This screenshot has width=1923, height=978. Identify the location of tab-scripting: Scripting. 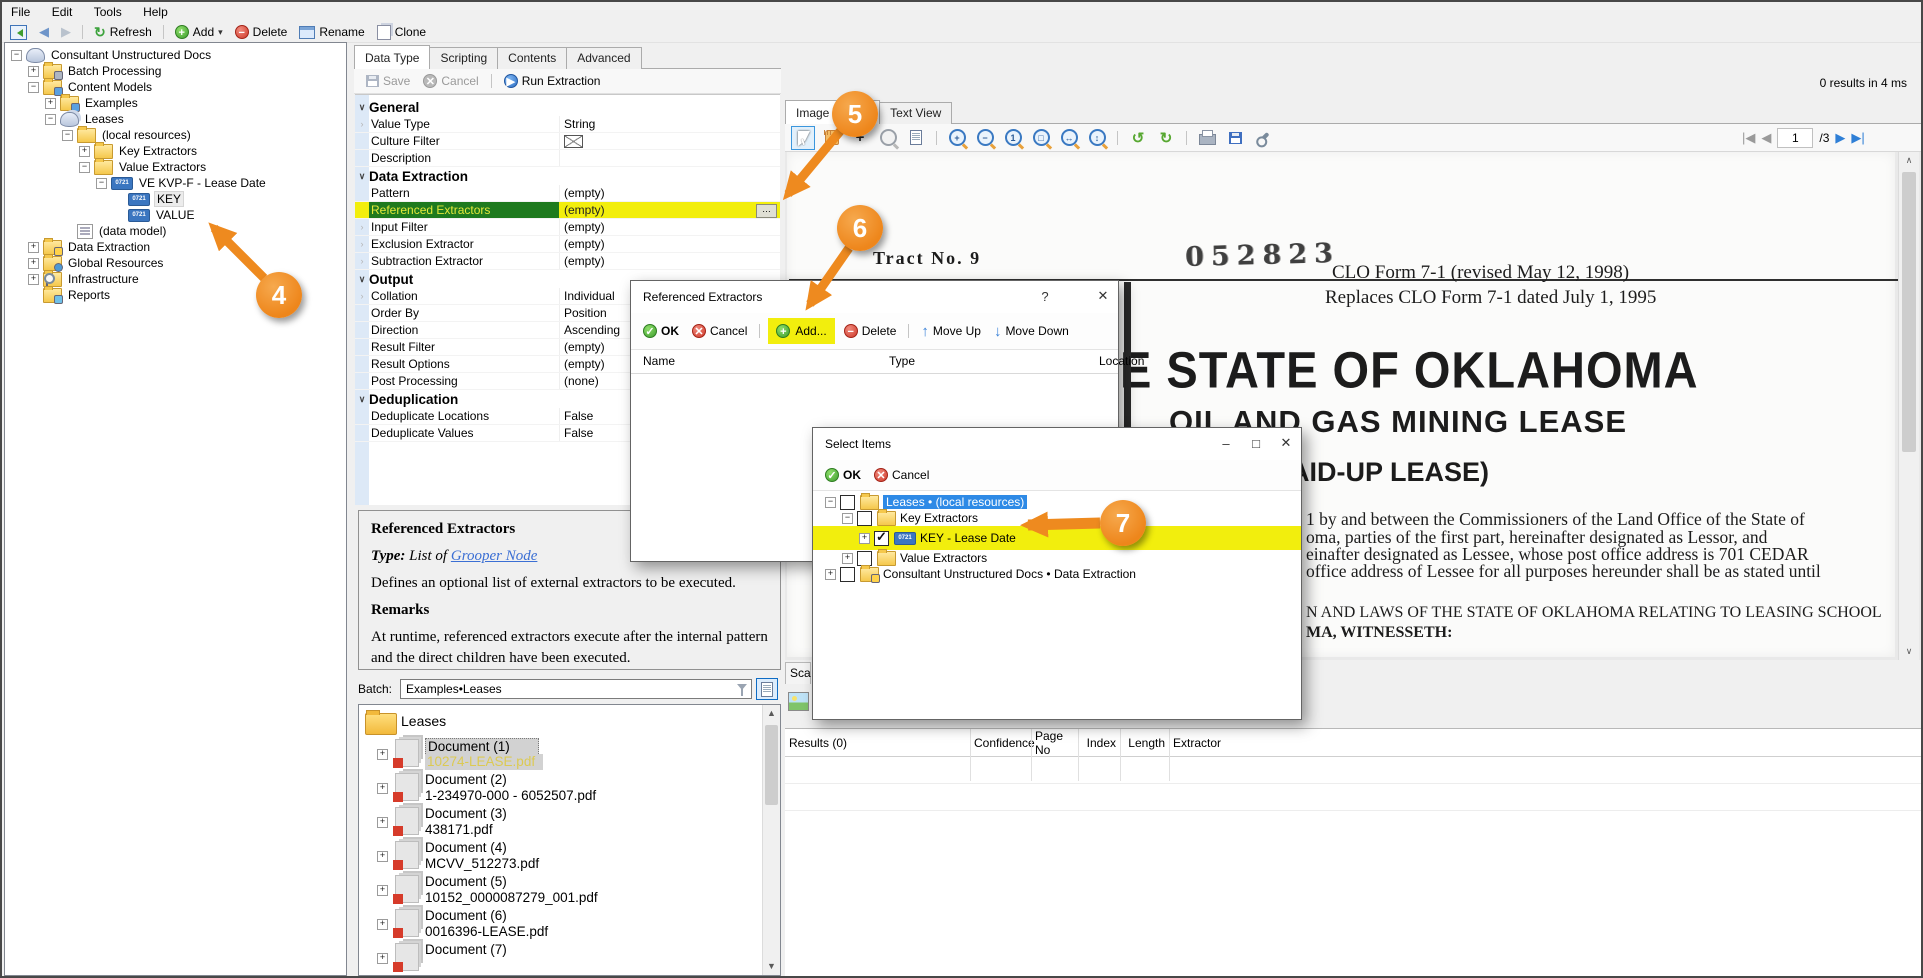
(464, 58).